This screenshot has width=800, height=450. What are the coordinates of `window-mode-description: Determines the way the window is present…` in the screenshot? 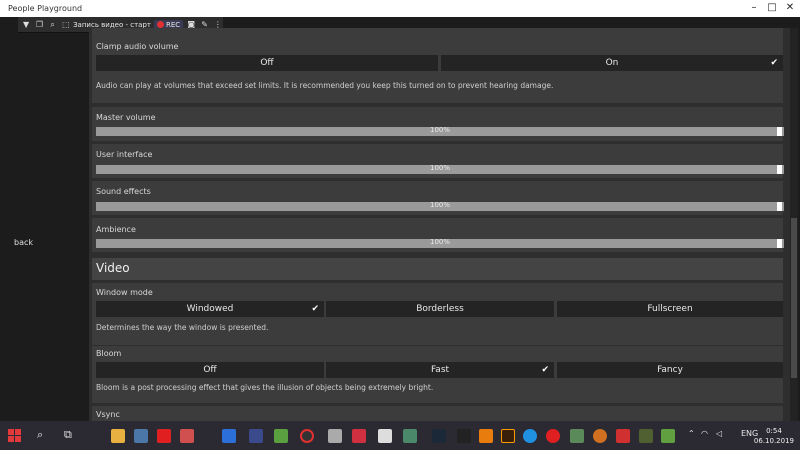 It's located at (182, 327).